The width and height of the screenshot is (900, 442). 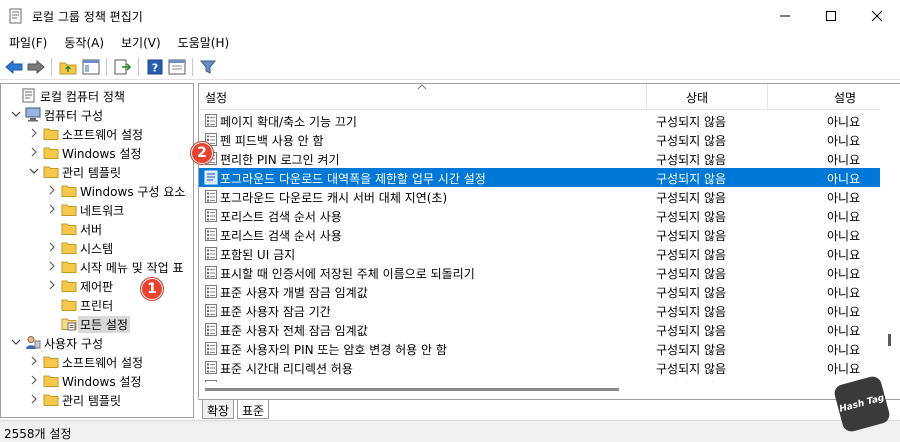 I want to click on toolbar-separator, so click(x=192, y=67).